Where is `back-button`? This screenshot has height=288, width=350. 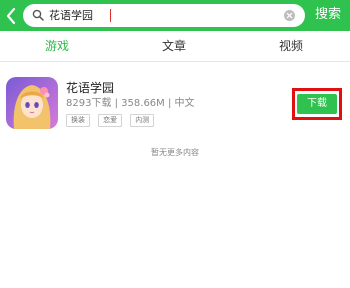
back-button is located at coordinates (11, 16).